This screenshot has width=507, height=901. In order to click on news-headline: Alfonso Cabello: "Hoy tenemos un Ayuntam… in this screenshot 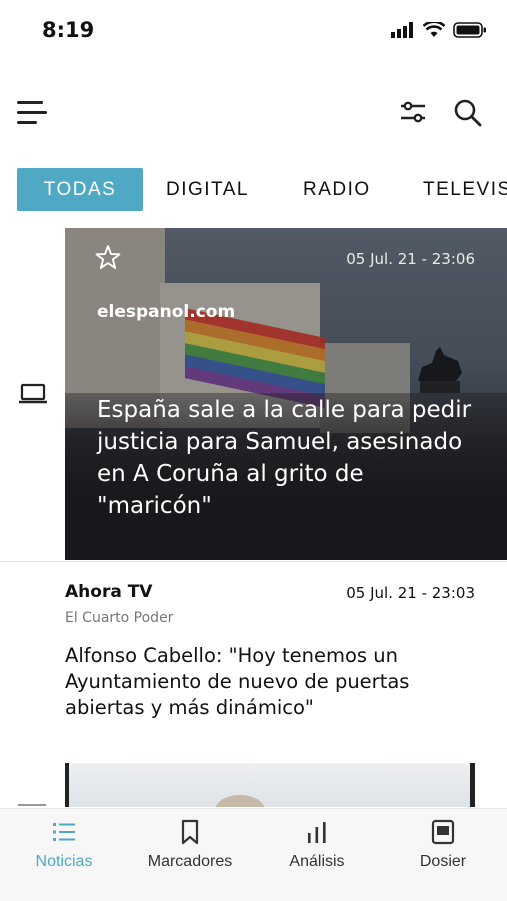, I will do `click(275, 682)`.